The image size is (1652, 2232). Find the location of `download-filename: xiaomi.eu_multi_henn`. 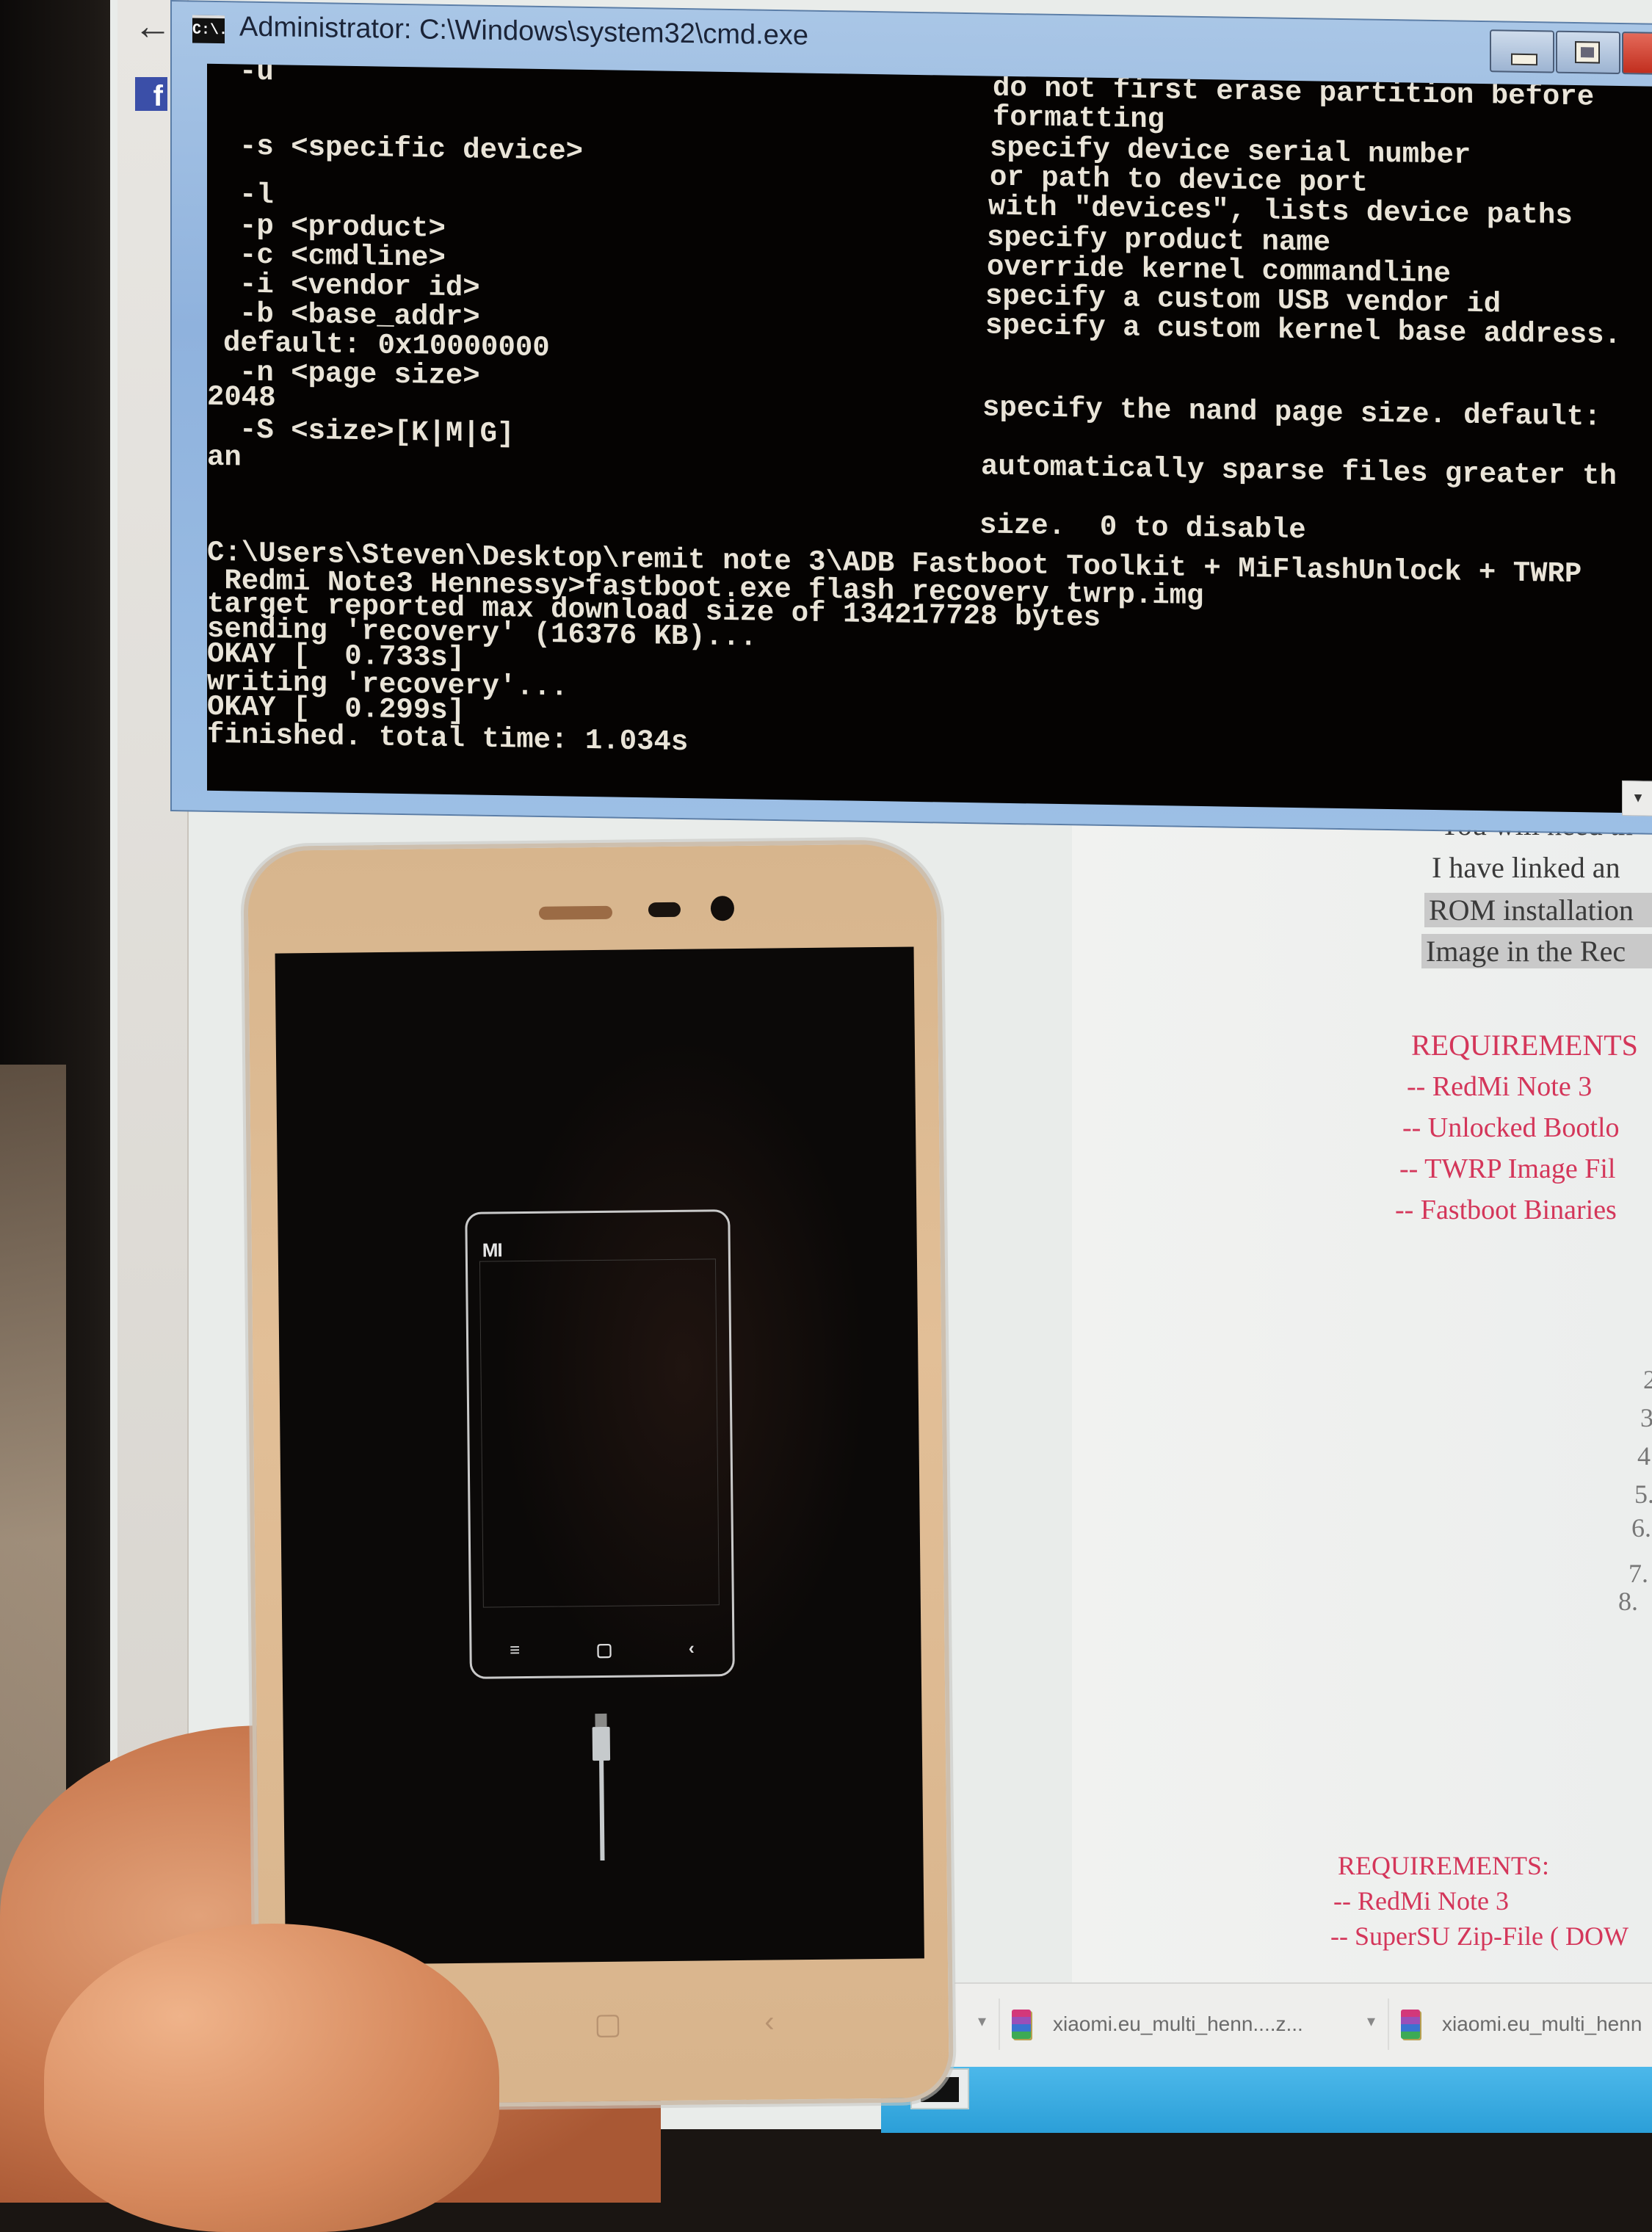

download-filename: xiaomi.eu_multi_henn is located at coordinates (1542, 2023).